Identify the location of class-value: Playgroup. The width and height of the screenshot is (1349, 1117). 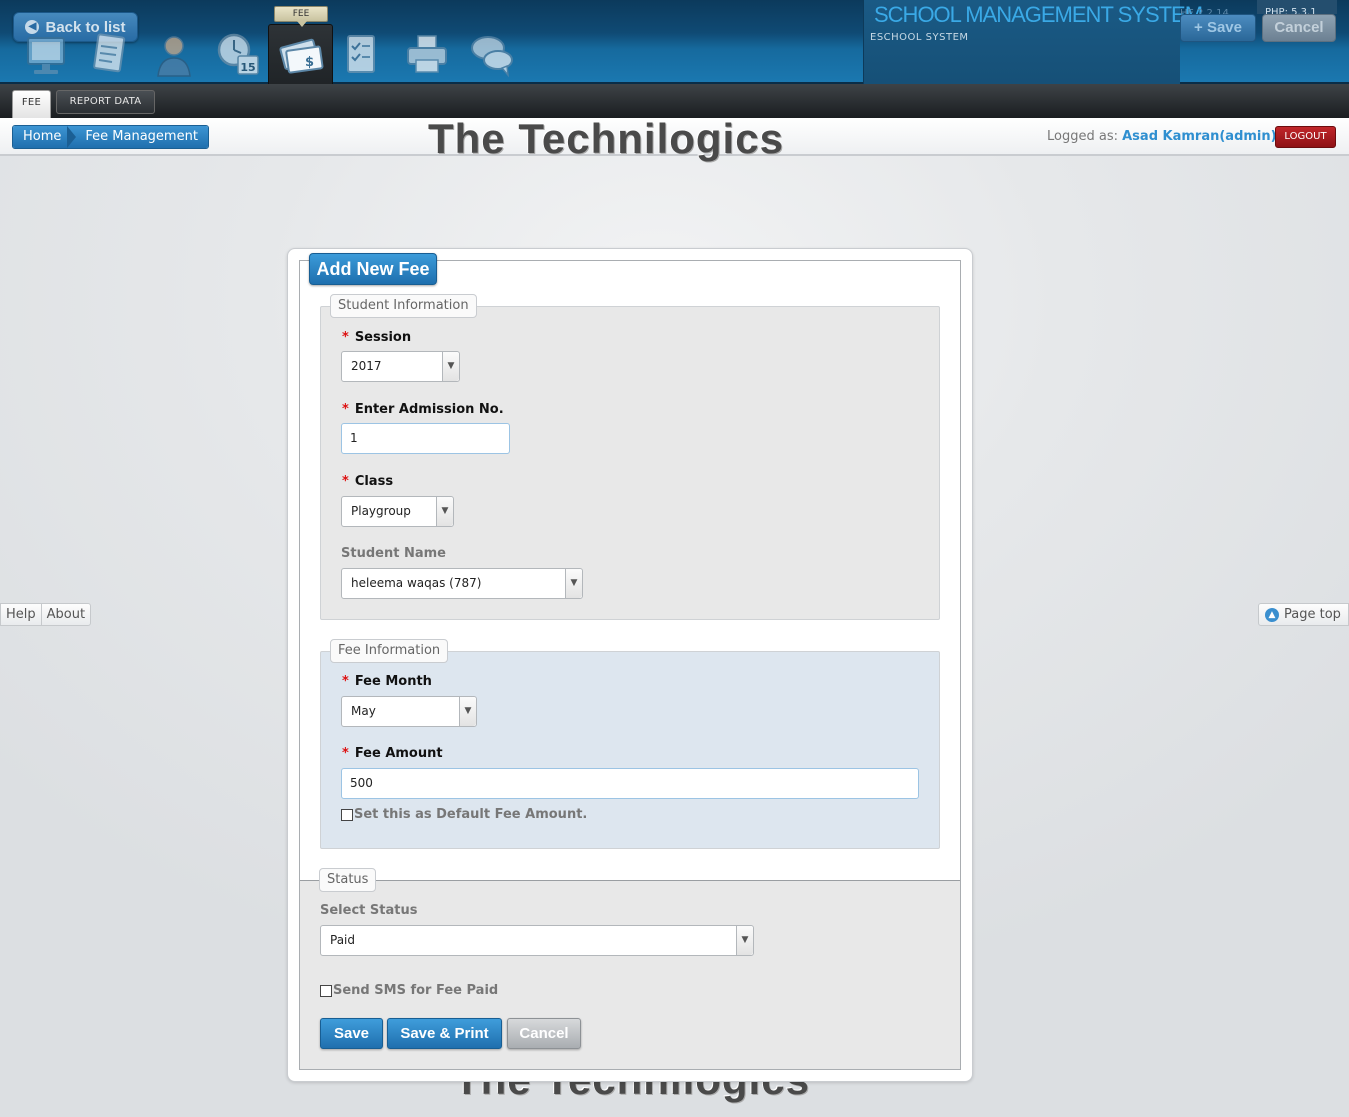
(381, 511).